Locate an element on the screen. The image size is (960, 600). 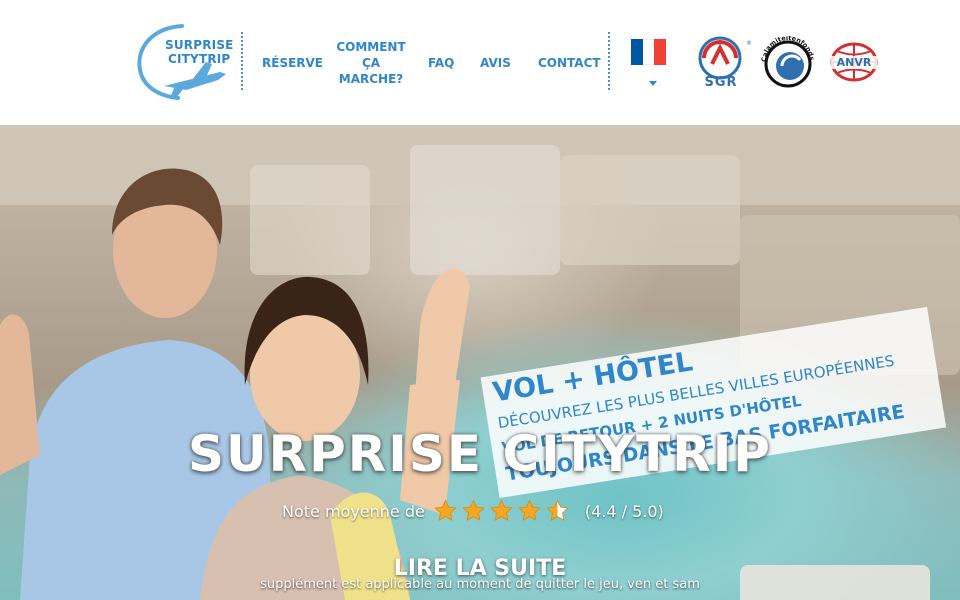
language-flag-fr is located at coordinates (649, 52).